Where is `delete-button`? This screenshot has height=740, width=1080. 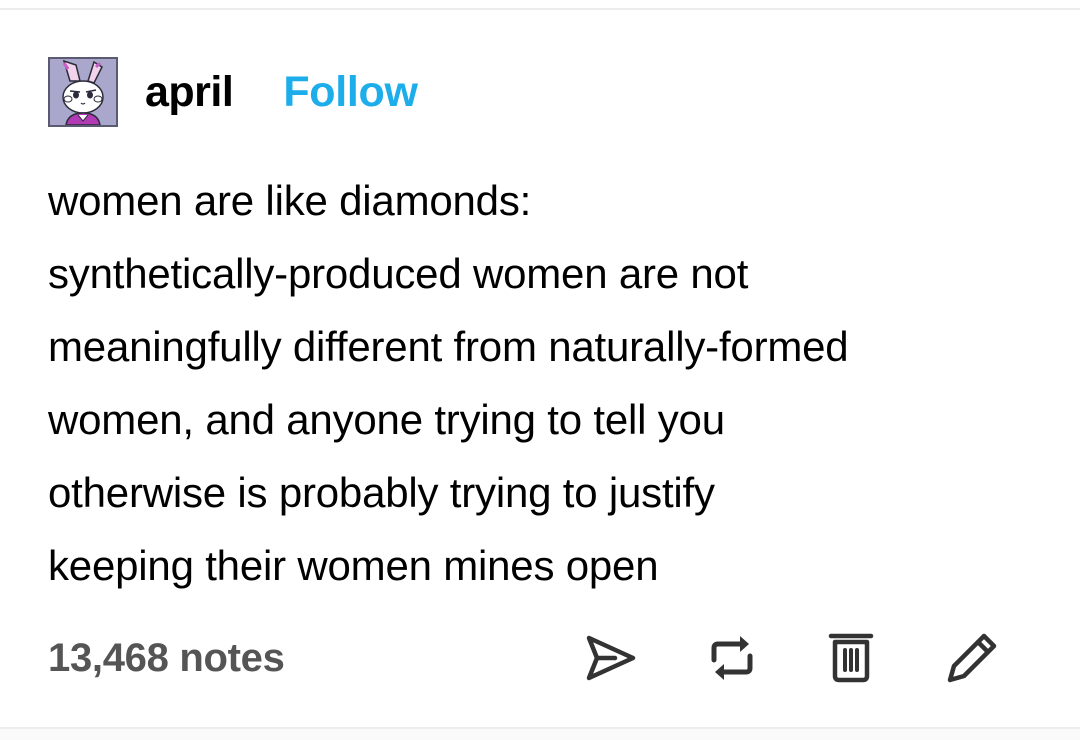 delete-button is located at coordinates (851, 658).